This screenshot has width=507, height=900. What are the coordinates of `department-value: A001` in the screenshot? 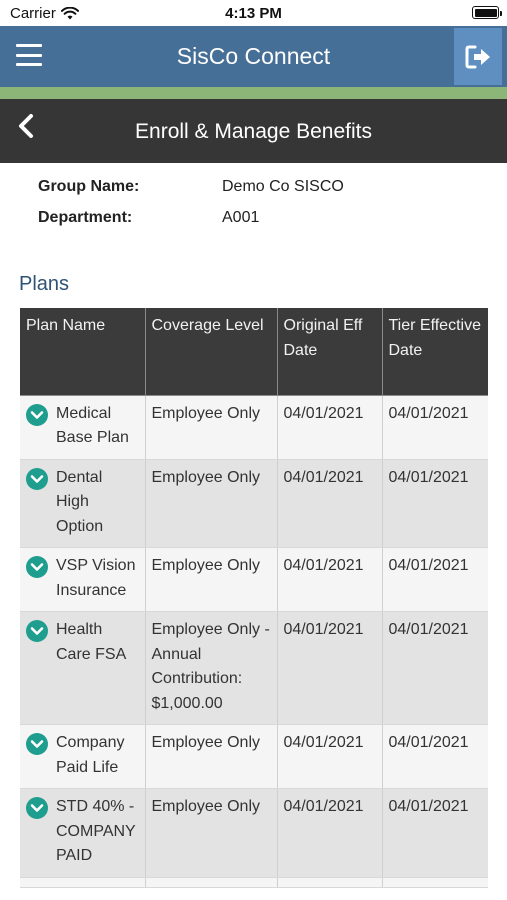 It's located at (241, 217).